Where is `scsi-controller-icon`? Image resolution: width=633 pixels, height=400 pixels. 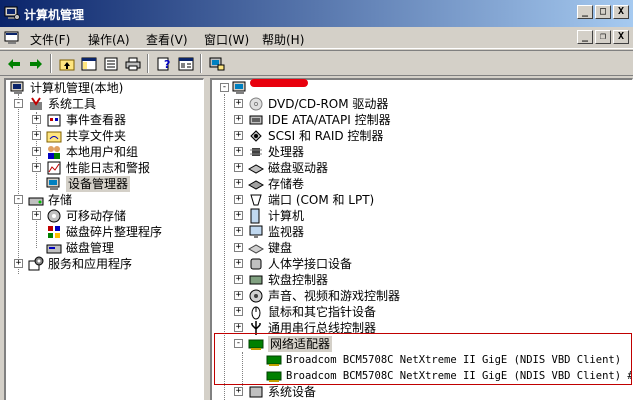
scsi-controller-icon is located at coordinates (256, 136).